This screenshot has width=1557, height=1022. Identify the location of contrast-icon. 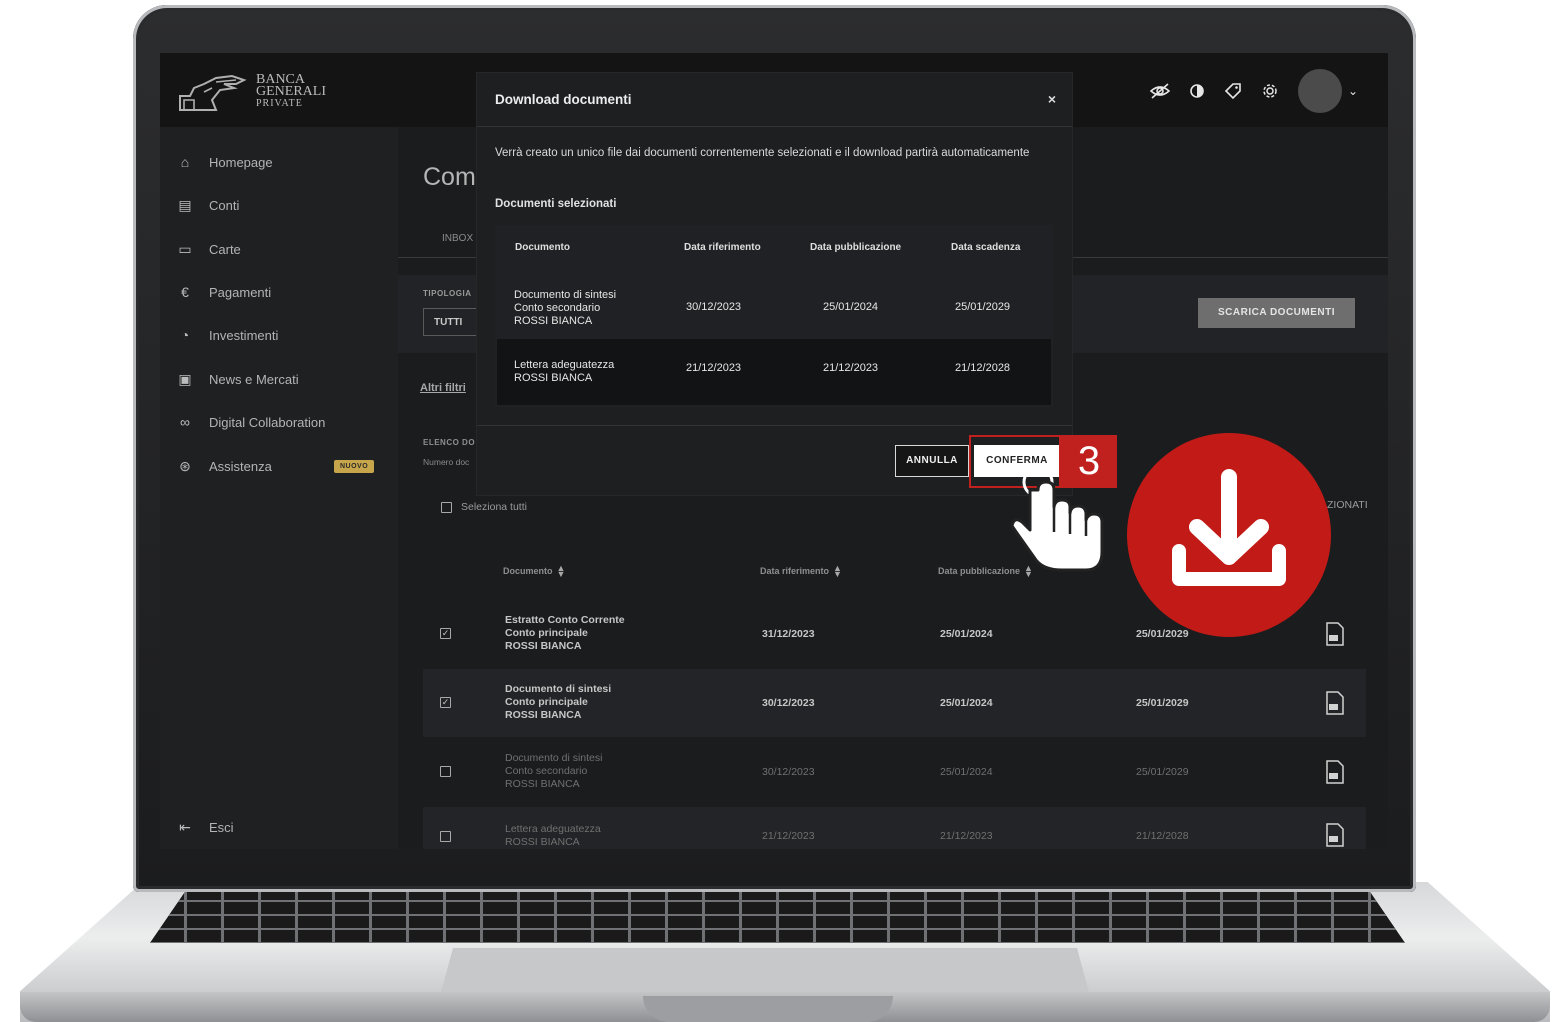
(1197, 91).